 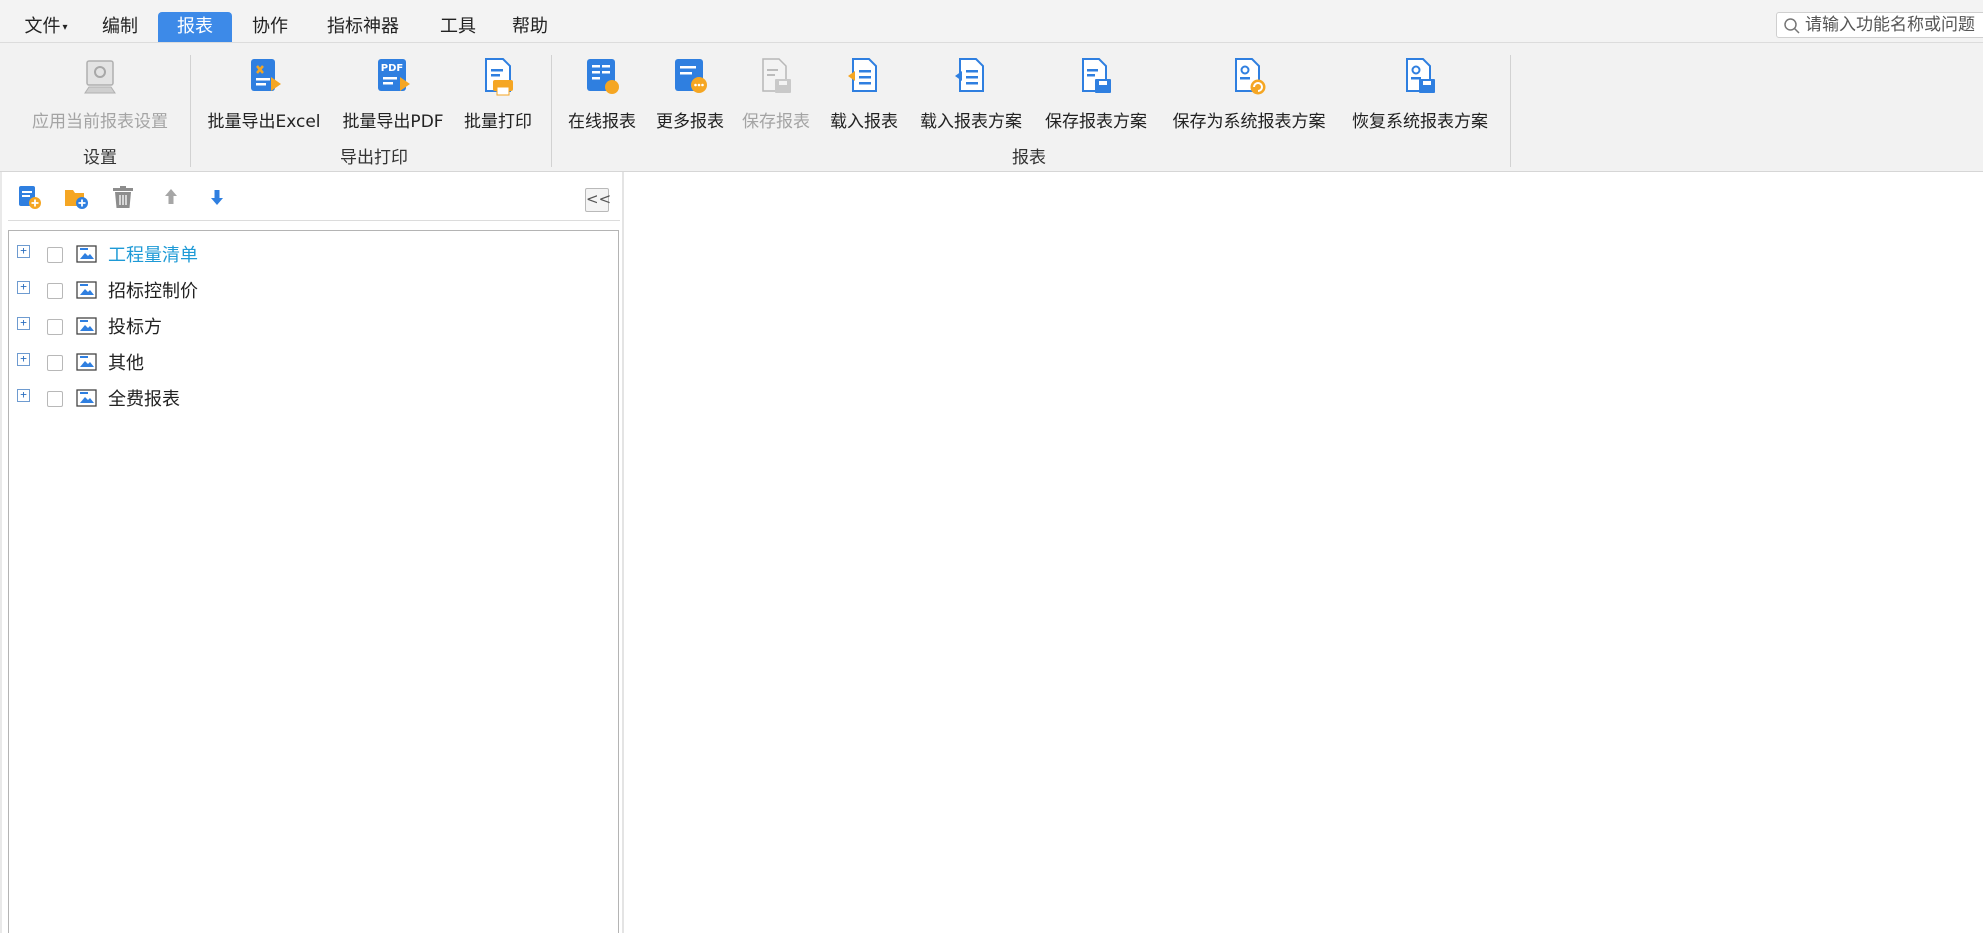 I want to click on restore-system-scheme-label: 恢复系统报表方案, so click(x=1420, y=122).